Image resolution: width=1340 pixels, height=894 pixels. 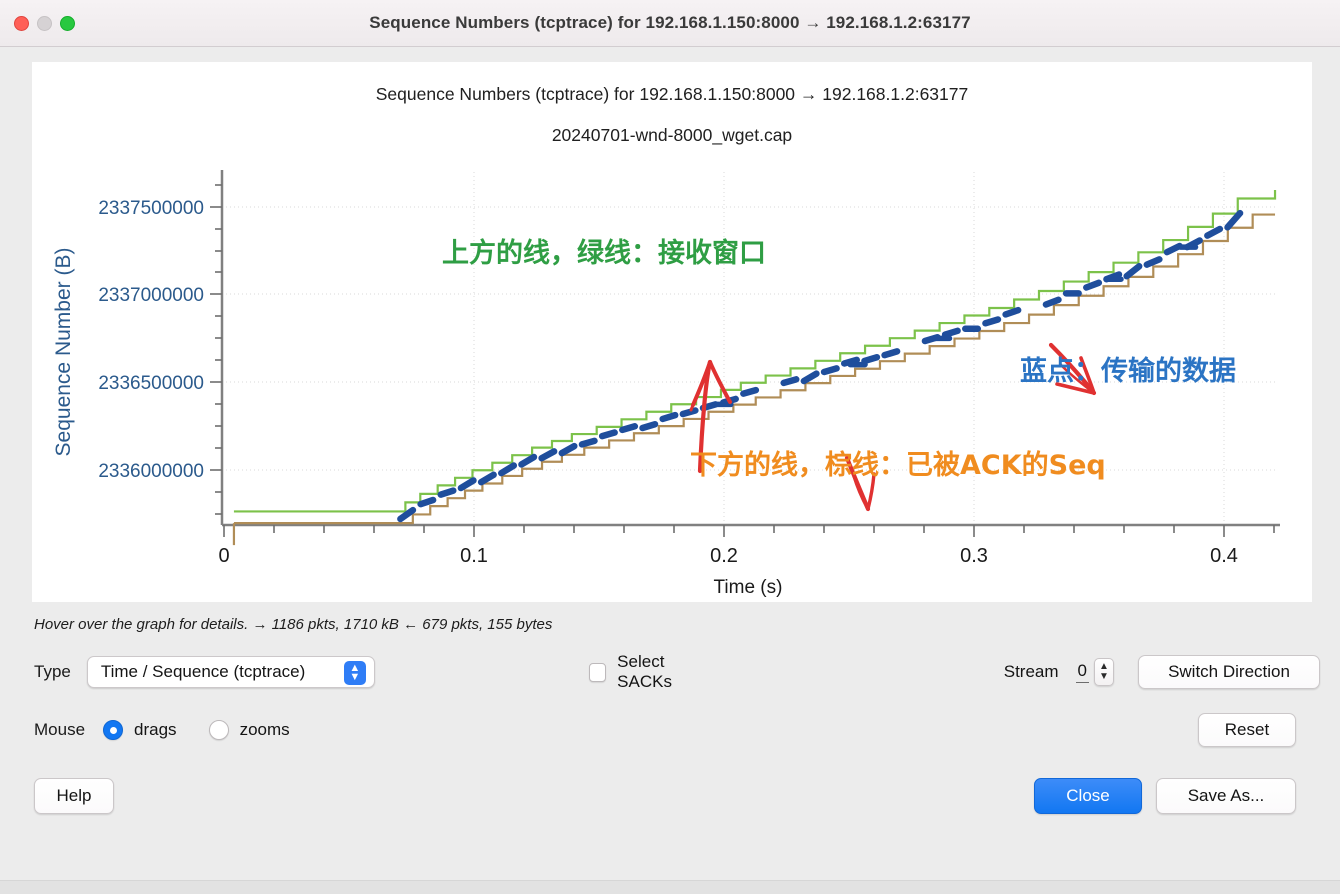 I want to click on y-tick-label-2: 2337000000, so click(x=151, y=295).